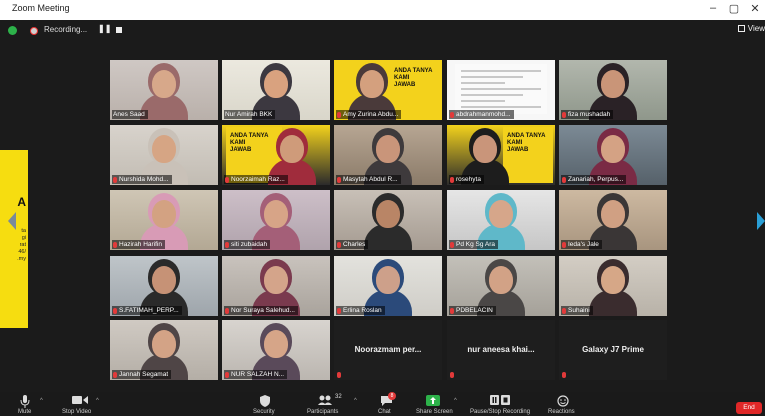  I want to click on next-page-arrow-icon, so click(761, 221).